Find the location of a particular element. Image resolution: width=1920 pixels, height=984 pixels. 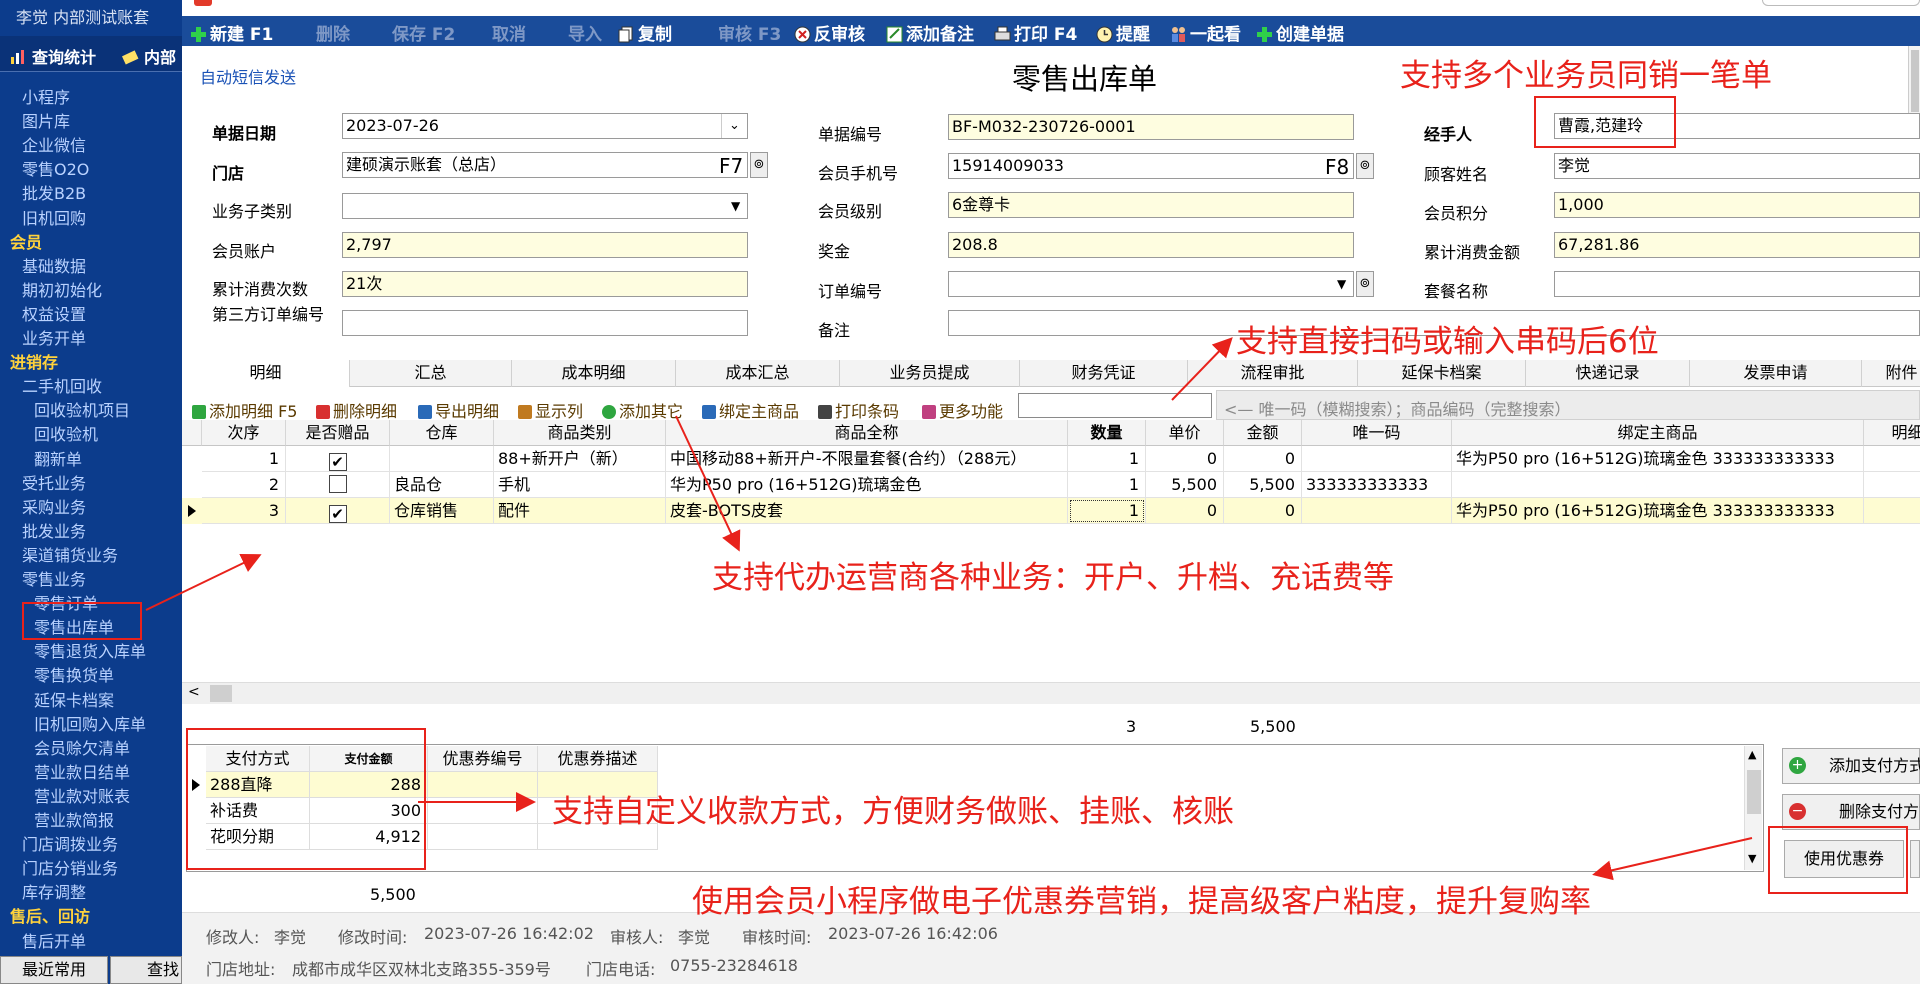

arrow-to-agent is located at coordinates (708, 483).